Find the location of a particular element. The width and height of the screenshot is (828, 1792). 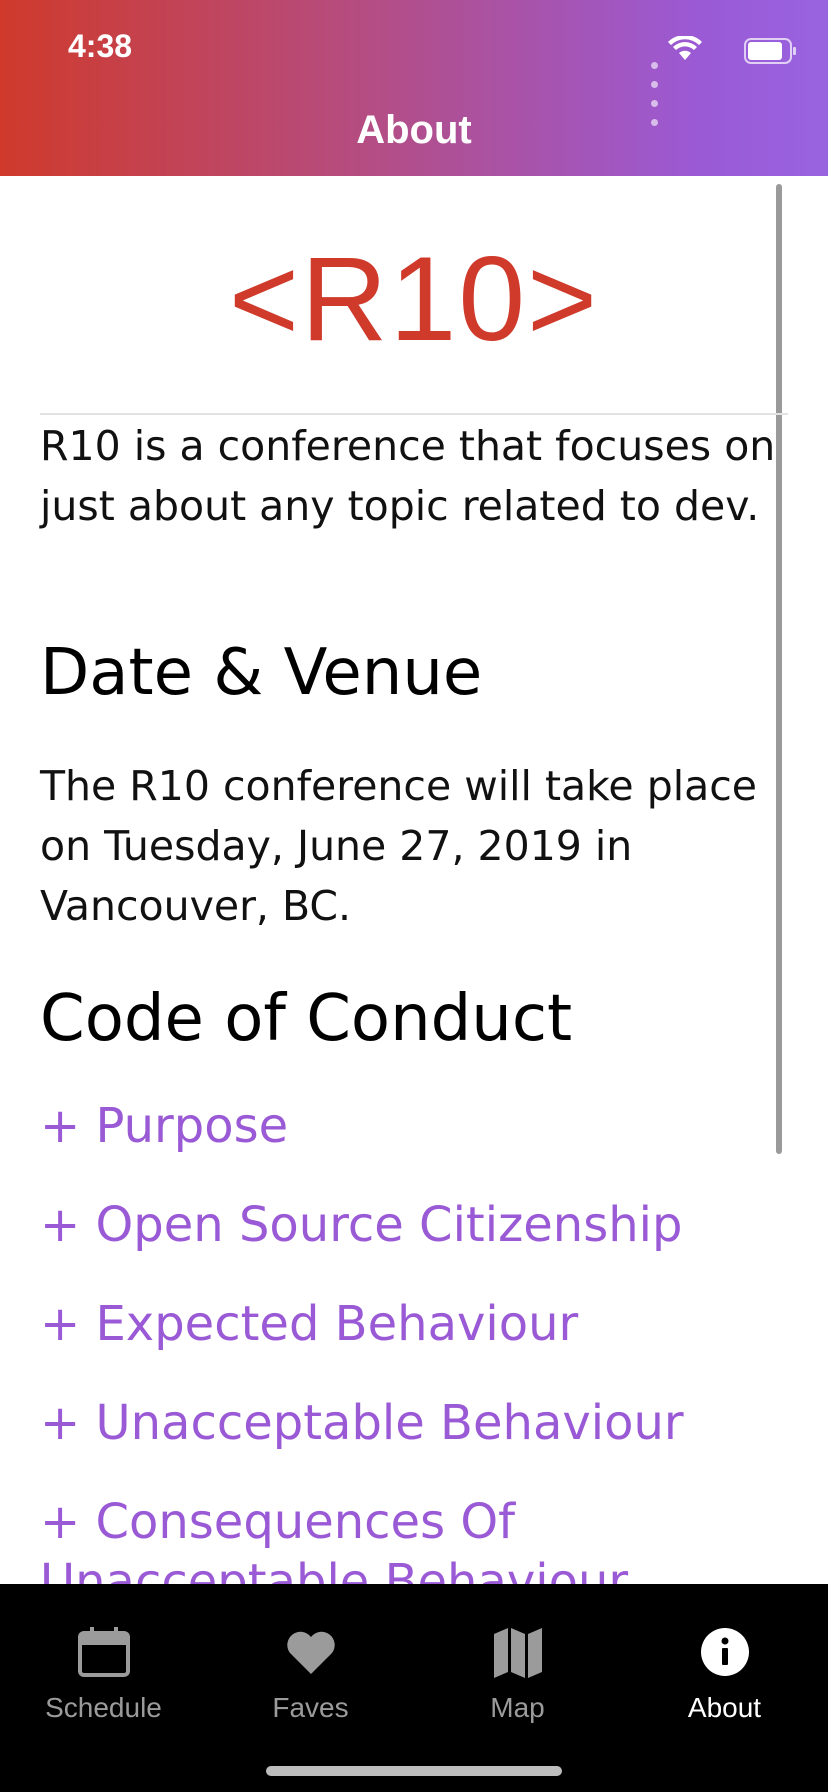

home-indicator is located at coordinates (414, 1771).